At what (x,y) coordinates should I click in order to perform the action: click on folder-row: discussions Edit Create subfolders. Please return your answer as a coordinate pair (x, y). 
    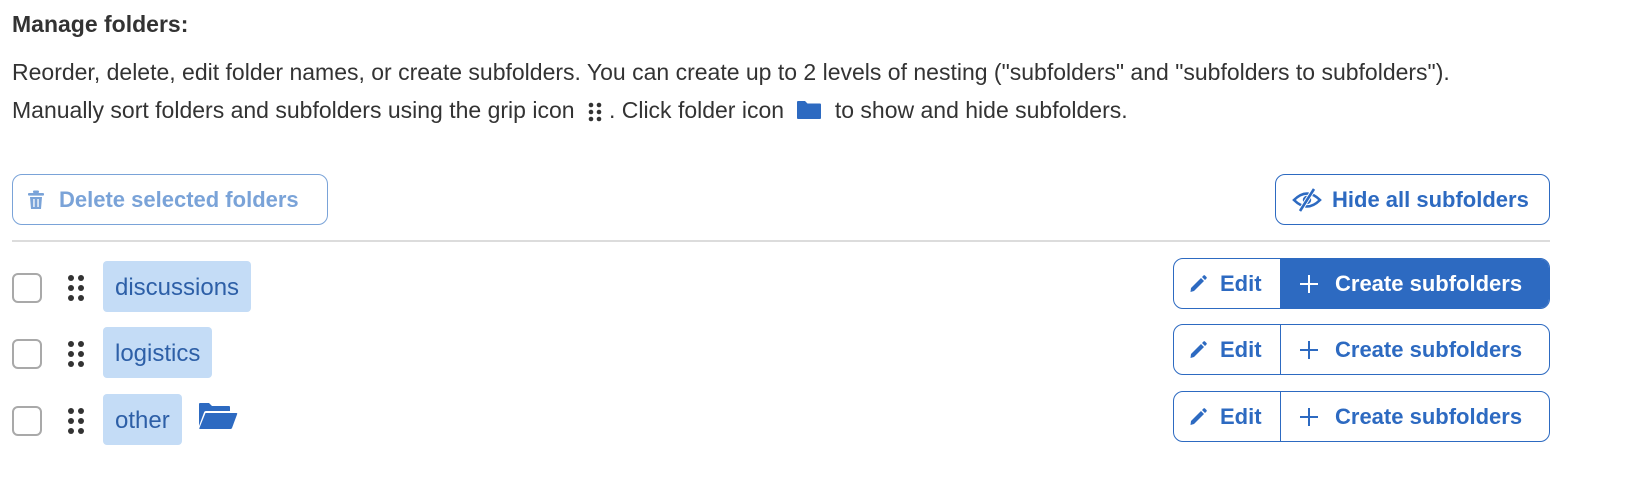
    Looking at the image, I should click on (781, 285).